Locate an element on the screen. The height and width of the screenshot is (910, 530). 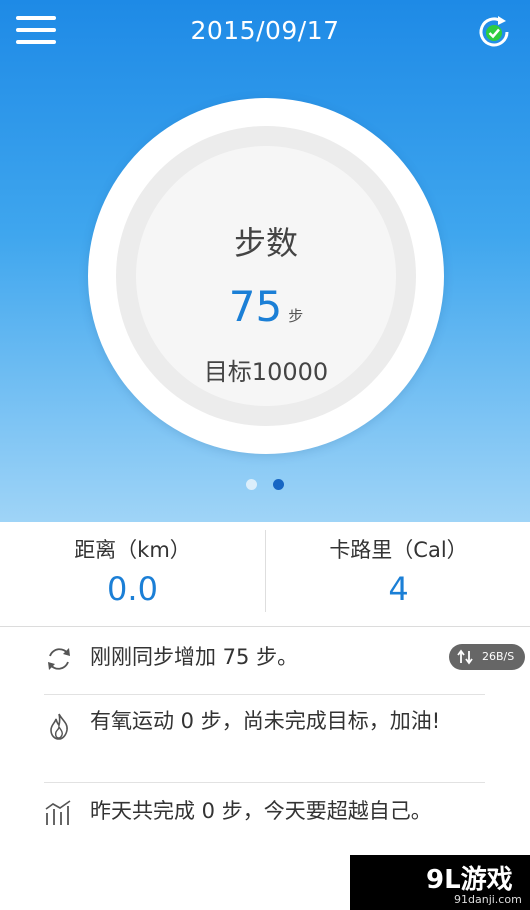
watermark-logo: 9L游戏 is located at coordinates (469, 880).